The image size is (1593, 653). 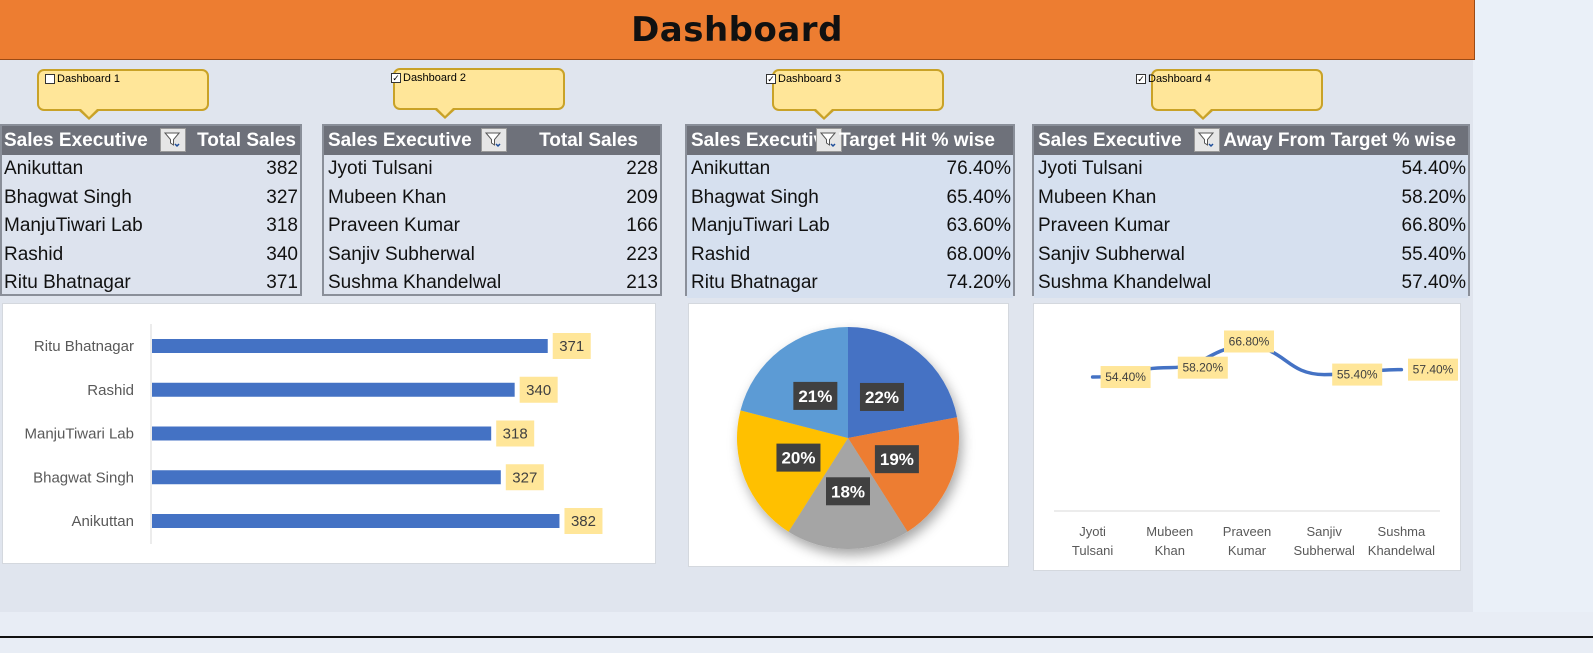 I want to click on pie-data-label: 22%, so click(x=882, y=397).